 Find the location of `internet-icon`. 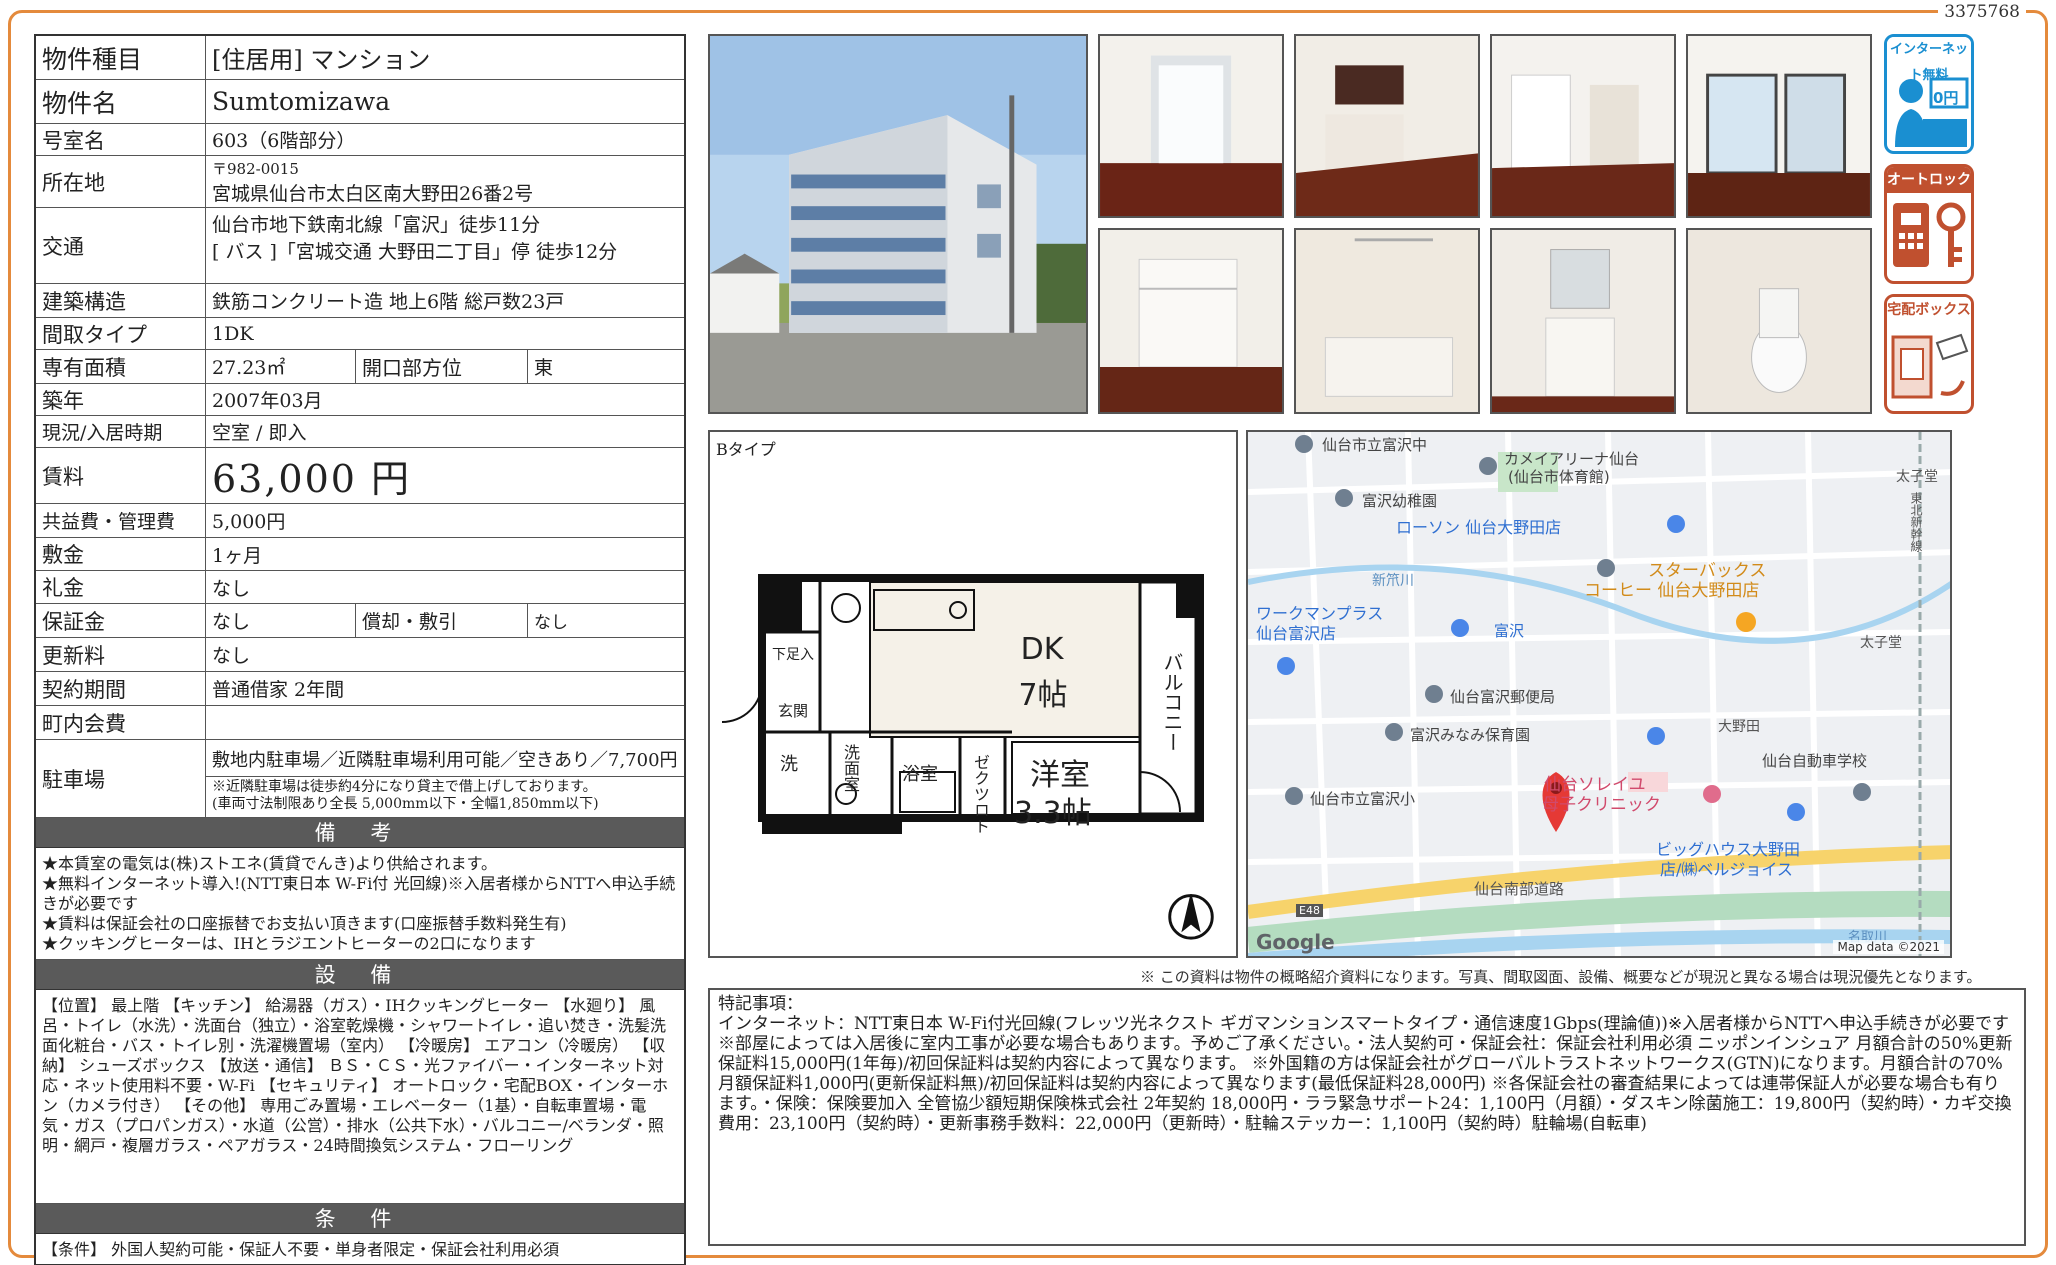

internet-icon is located at coordinates (1932, 112).